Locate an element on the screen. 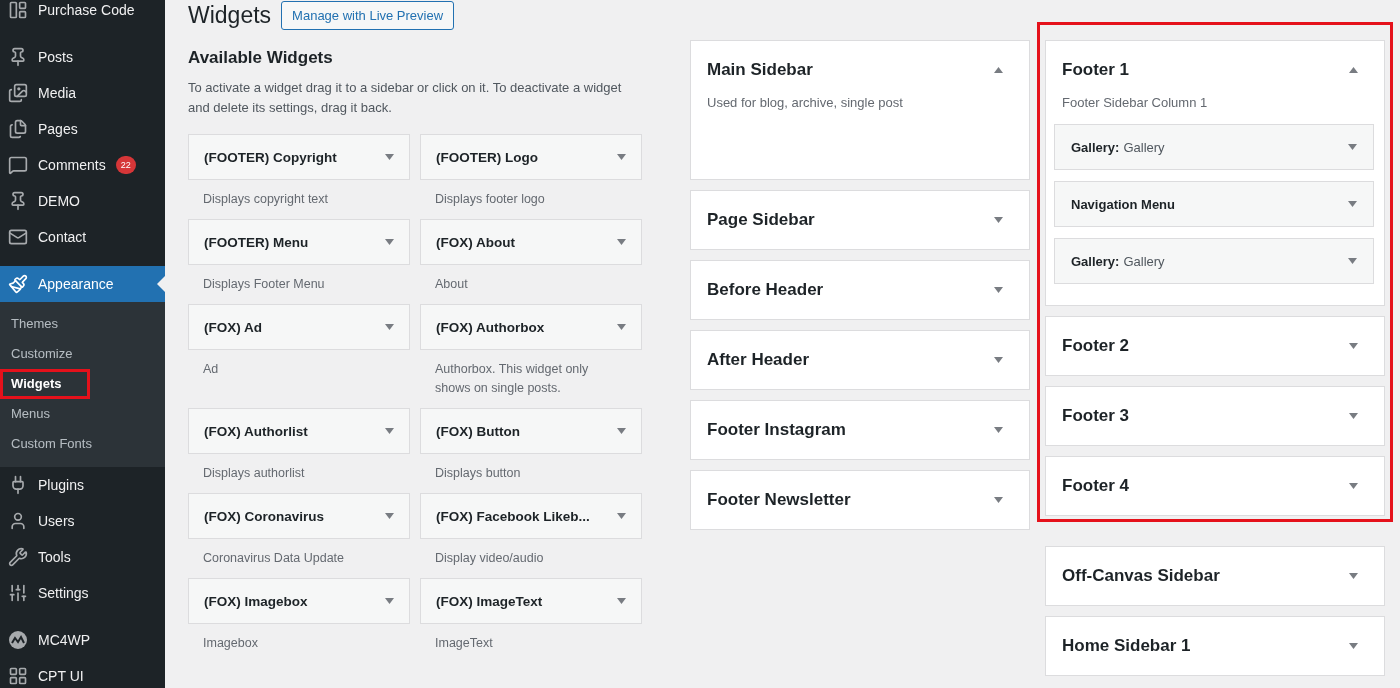 This screenshot has width=1400, height=688. live-preview-button: Manage with Live Preview is located at coordinates (368, 15).